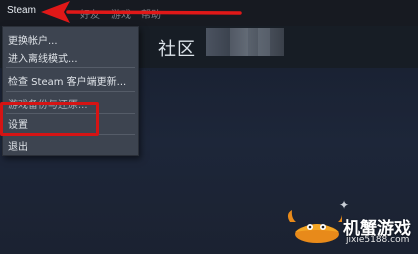  Describe the element at coordinates (344, 205) in the screenshot. I see `sparkle-icon: ✦` at that location.